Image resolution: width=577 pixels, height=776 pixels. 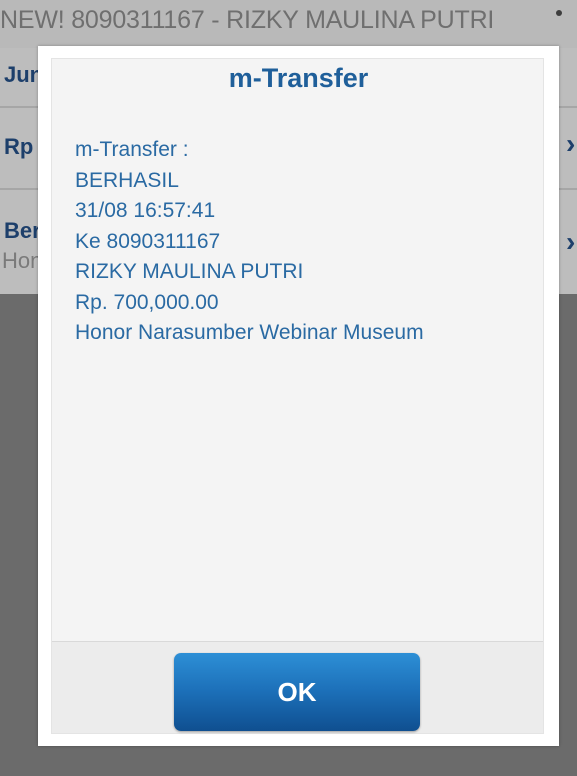 I want to click on message-line: BERHASIL, so click(x=127, y=180).